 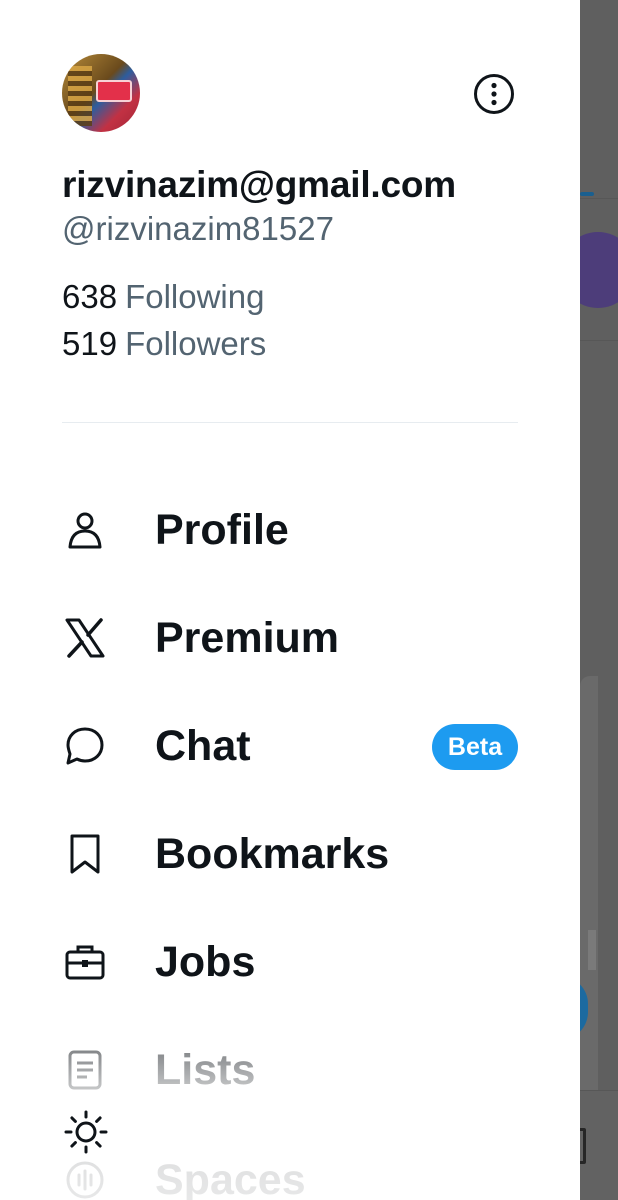 What do you see at coordinates (291, 962) in the screenshot?
I see `nav-item-jobs: Jobs` at bounding box center [291, 962].